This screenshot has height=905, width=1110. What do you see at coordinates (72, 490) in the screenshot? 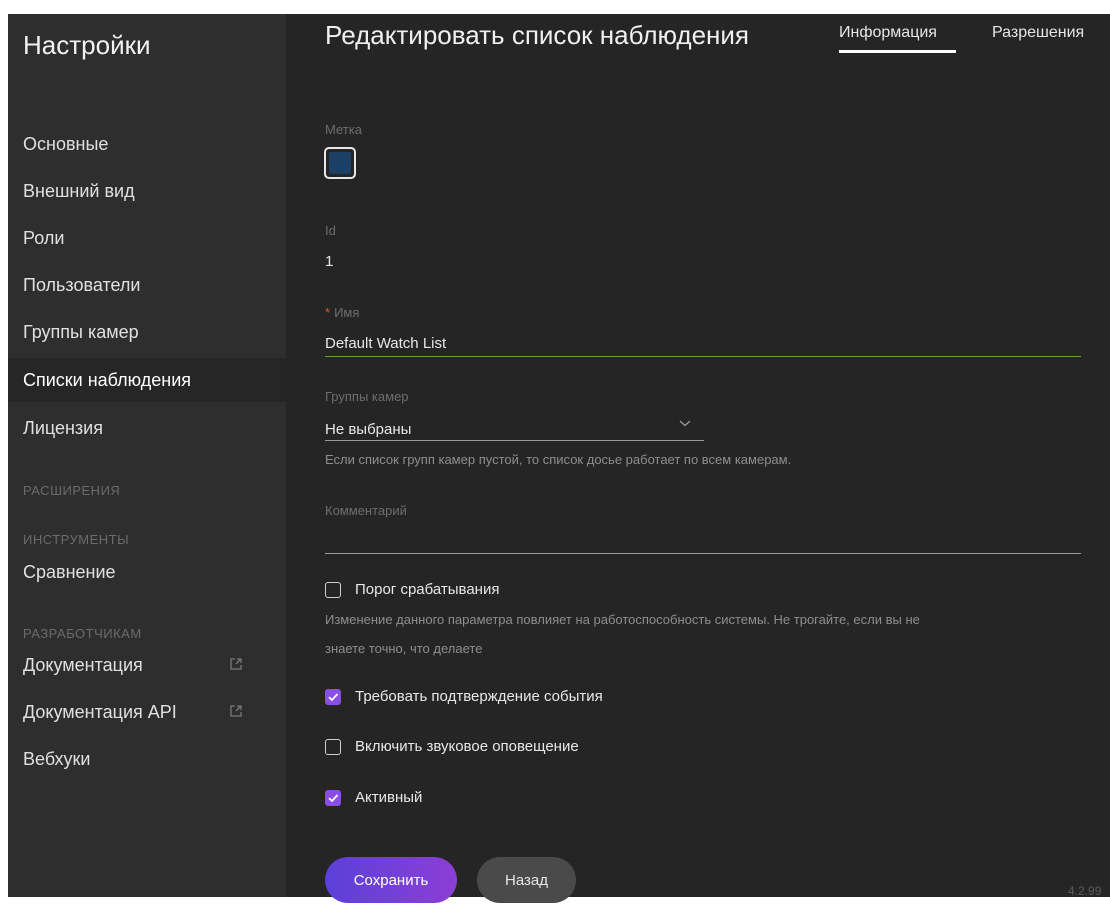
I see `section-extensions: РАСШИРЕНИЯ` at bounding box center [72, 490].